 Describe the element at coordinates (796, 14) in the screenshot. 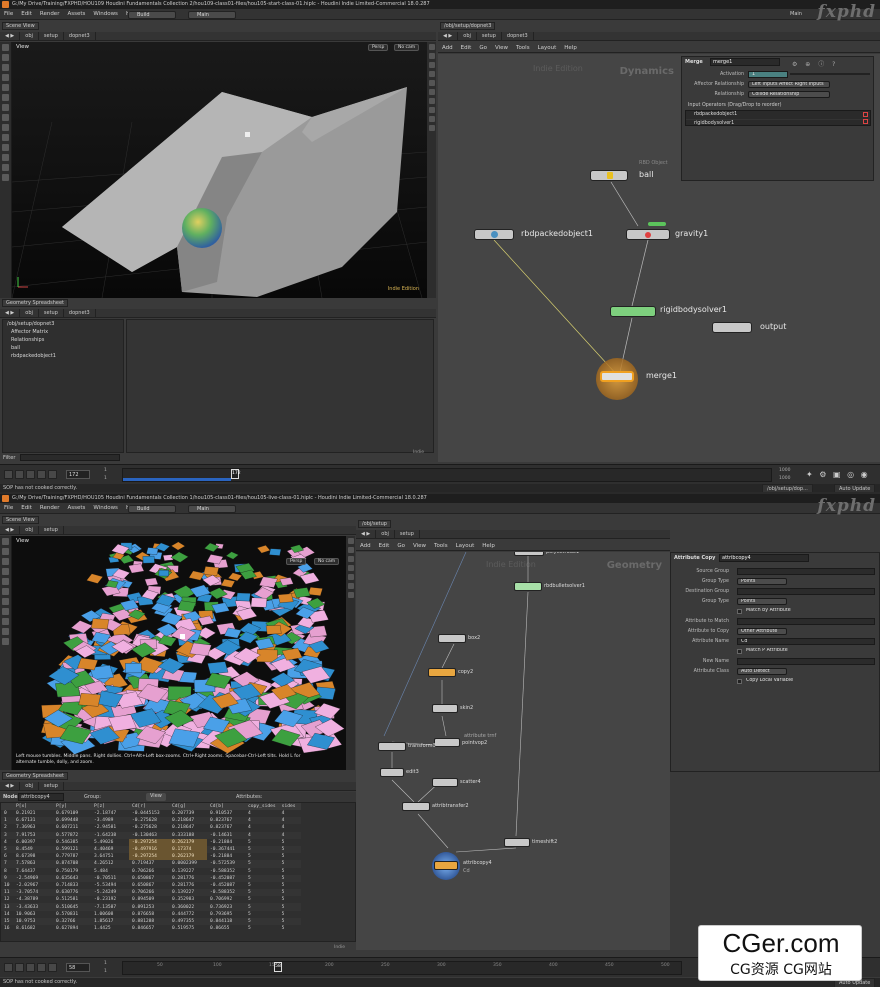

I see `right-desktop-label: Main` at that location.